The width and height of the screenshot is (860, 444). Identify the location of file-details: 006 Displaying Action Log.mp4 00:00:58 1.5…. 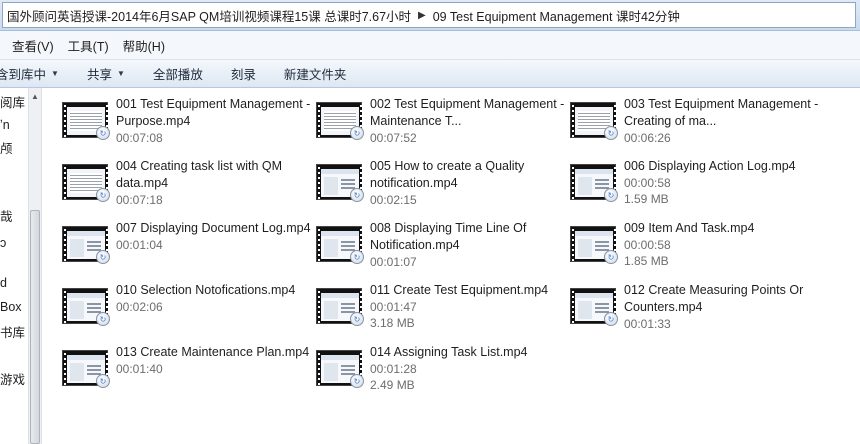
(722, 182).